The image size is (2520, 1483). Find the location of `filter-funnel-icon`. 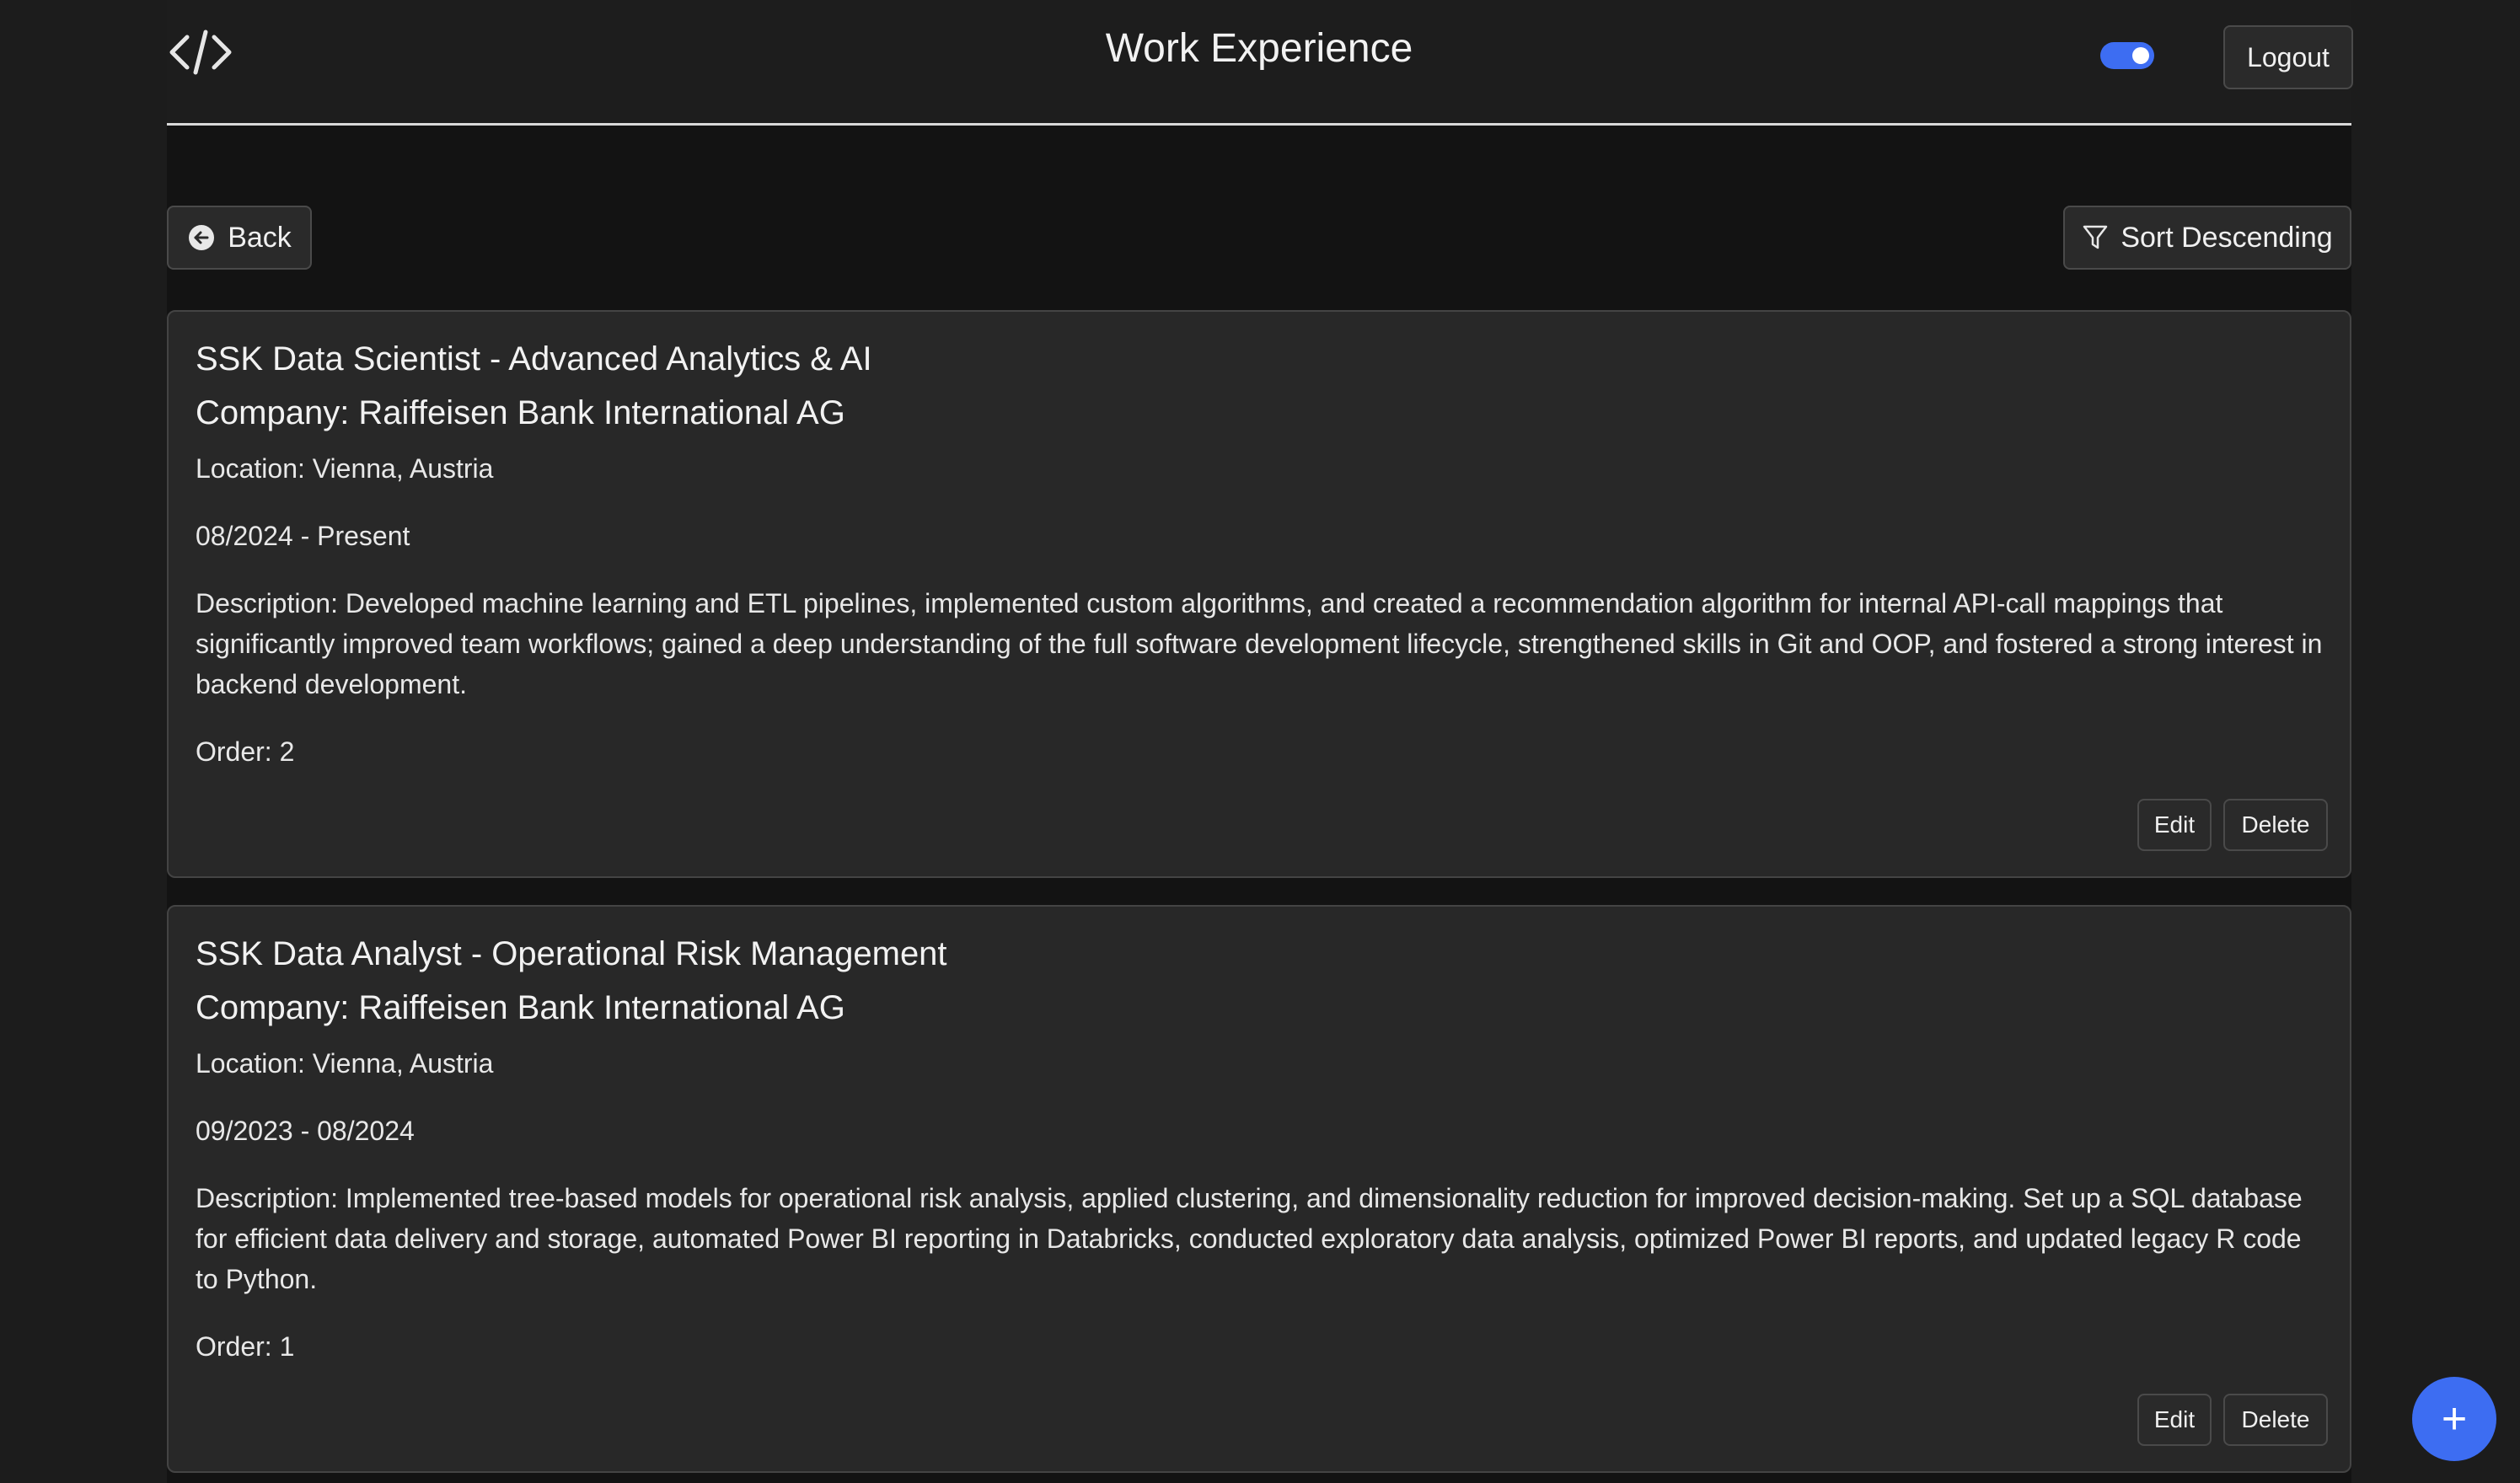

filter-funnel-icon is located at coordinates (2095, 237).